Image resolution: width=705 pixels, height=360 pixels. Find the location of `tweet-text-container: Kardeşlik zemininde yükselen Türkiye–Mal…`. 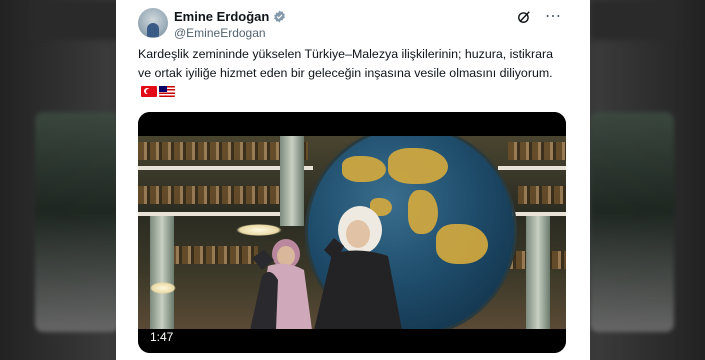

tweet-text-container: Kardeşlik zemininde yükselen Türkiye–Mal… is located at coordinates (353, 73).